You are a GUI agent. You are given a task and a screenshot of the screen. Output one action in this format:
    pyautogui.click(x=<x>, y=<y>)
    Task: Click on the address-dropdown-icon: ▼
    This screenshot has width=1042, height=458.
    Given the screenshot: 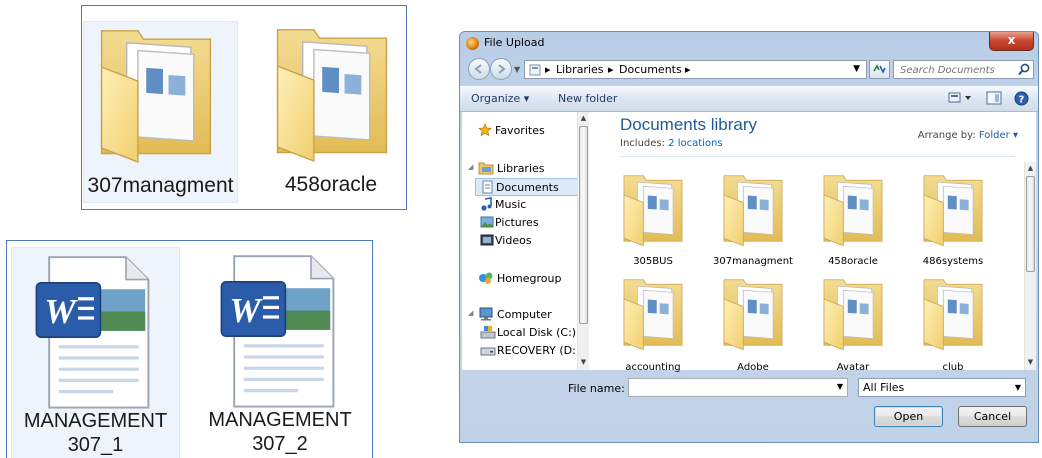 What is the action you would take?
    pyautogui.click(x=856, y=69)
    